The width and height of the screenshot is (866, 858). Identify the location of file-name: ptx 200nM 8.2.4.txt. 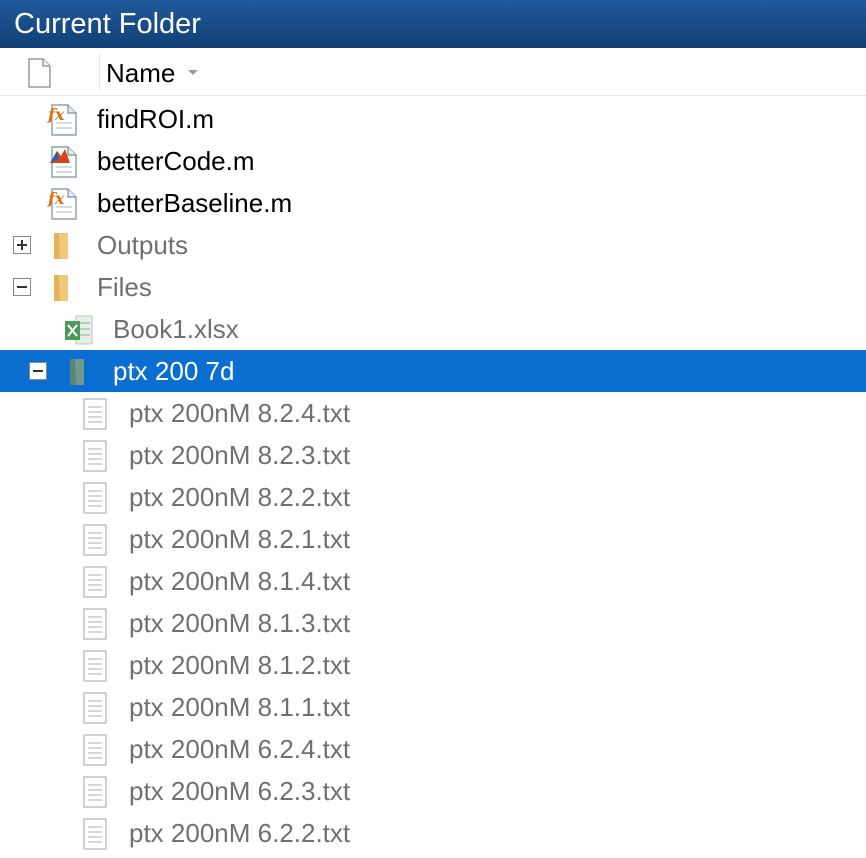
(240, 413).